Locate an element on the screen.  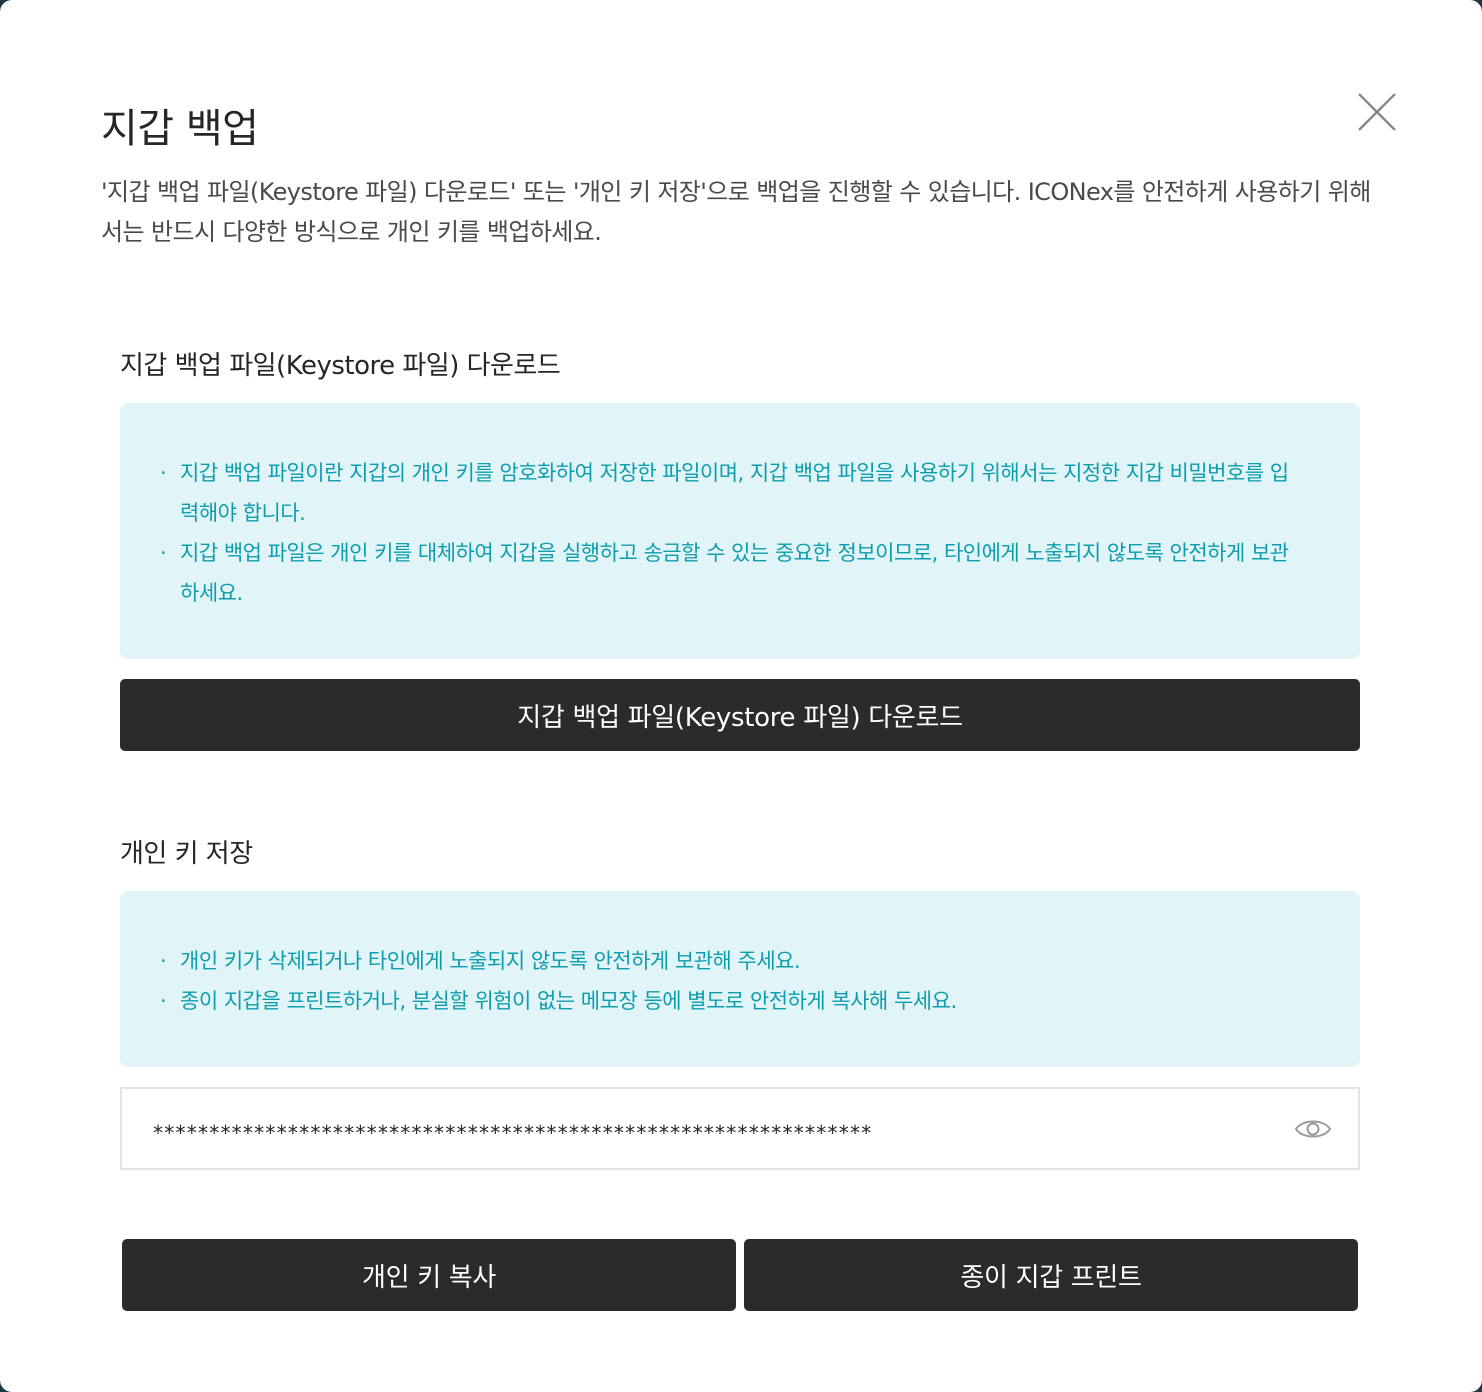
modal-title: 지갑 백업 is located at coordinates (180, 129).